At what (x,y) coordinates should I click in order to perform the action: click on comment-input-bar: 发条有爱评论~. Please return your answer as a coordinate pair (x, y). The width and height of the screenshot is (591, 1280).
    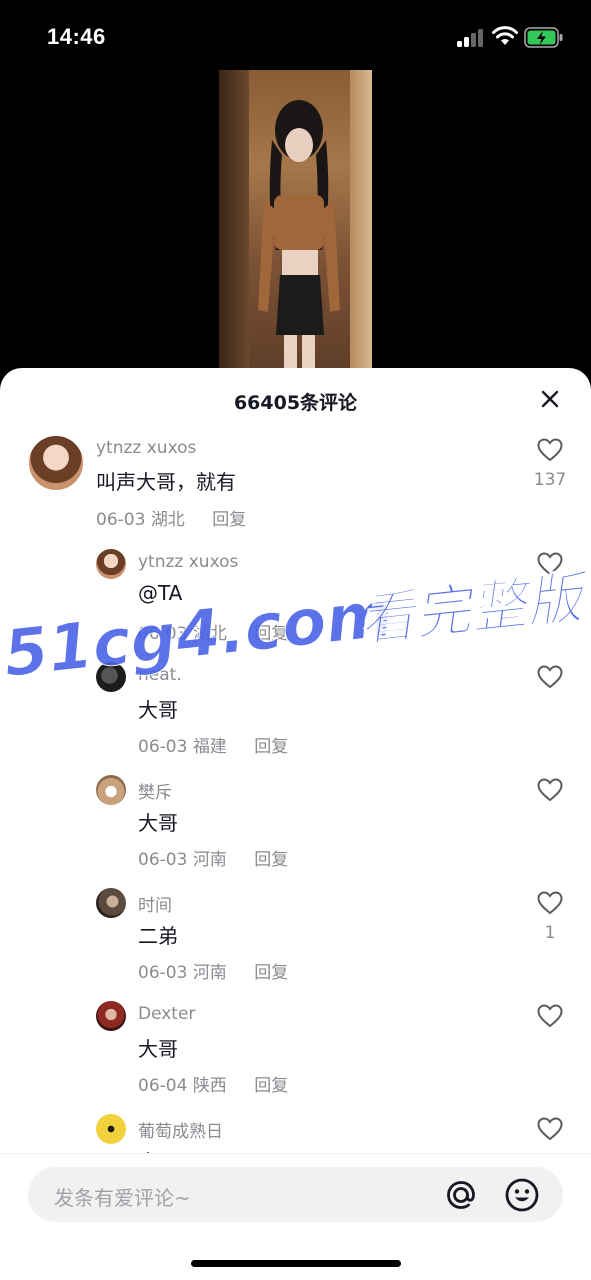
    Looking at the image, I should click on (295, 1216).